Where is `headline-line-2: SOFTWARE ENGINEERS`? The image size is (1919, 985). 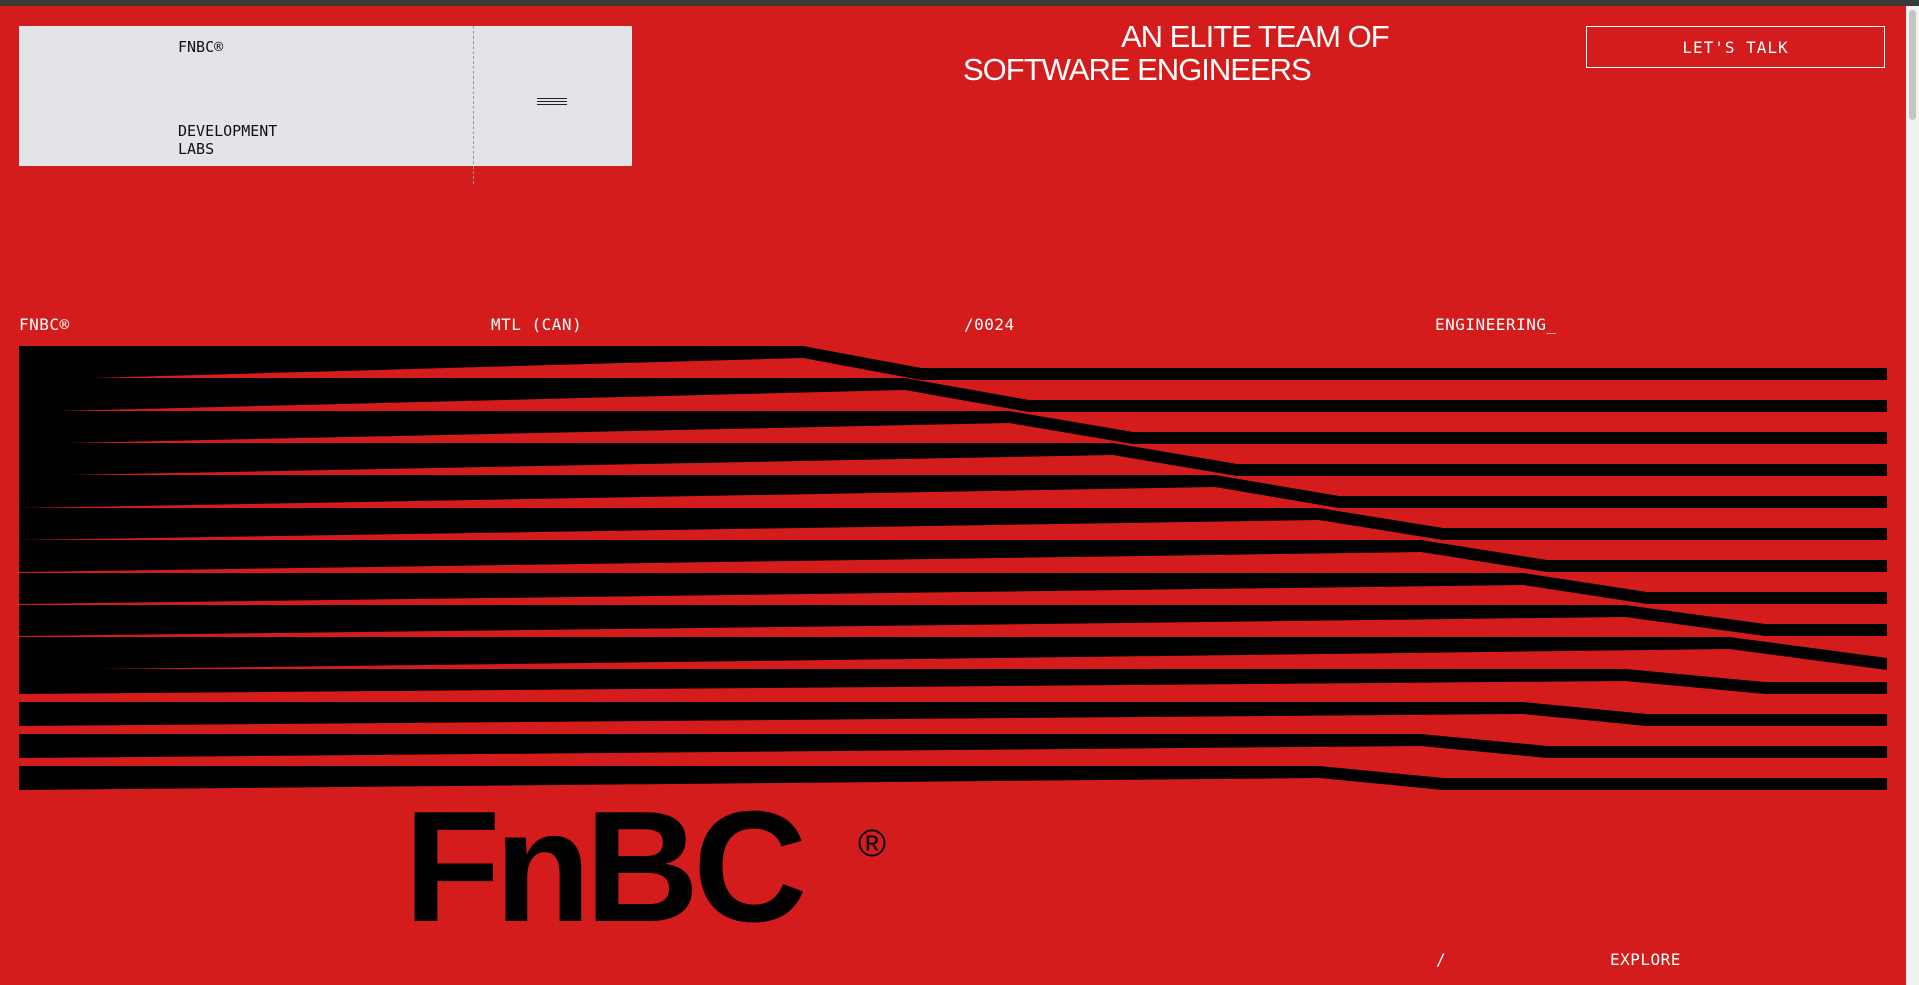 headline-line-2: SOFTWARE ENGINEERS is located at coordinates (1137, 69).